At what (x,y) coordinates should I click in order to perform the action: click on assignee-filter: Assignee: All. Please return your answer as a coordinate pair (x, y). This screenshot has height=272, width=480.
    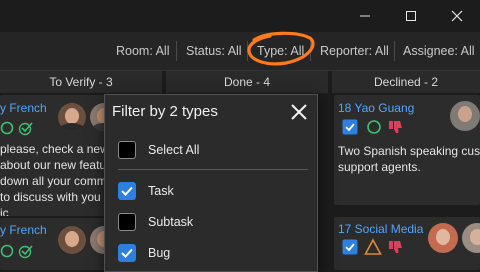
    Looking at the image, I should click on (439, 51).